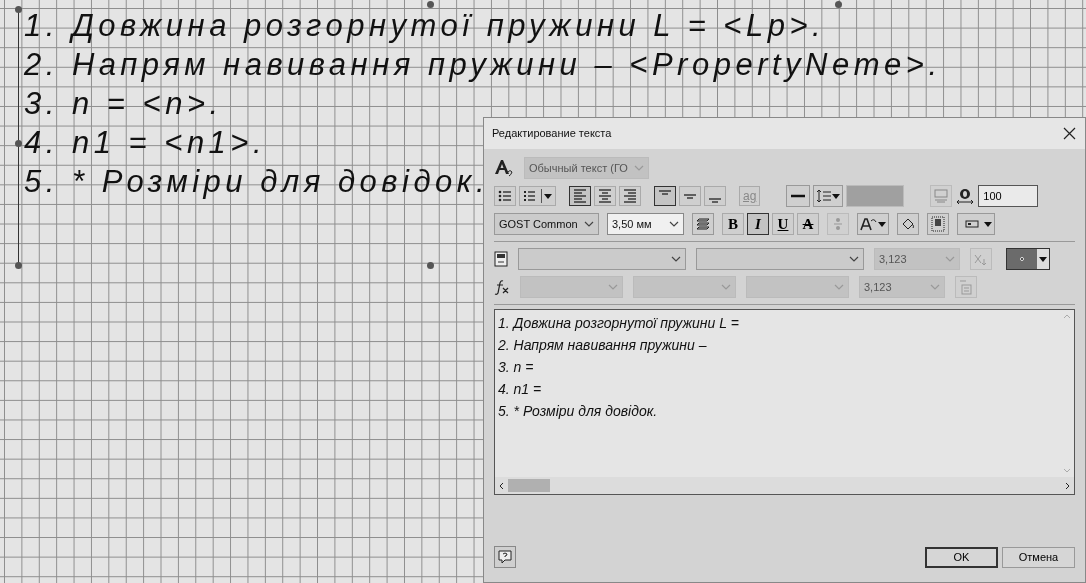 This screenshot has height=583, width=1086. I want to click on scrollbar-thumb, so click(529, 485).